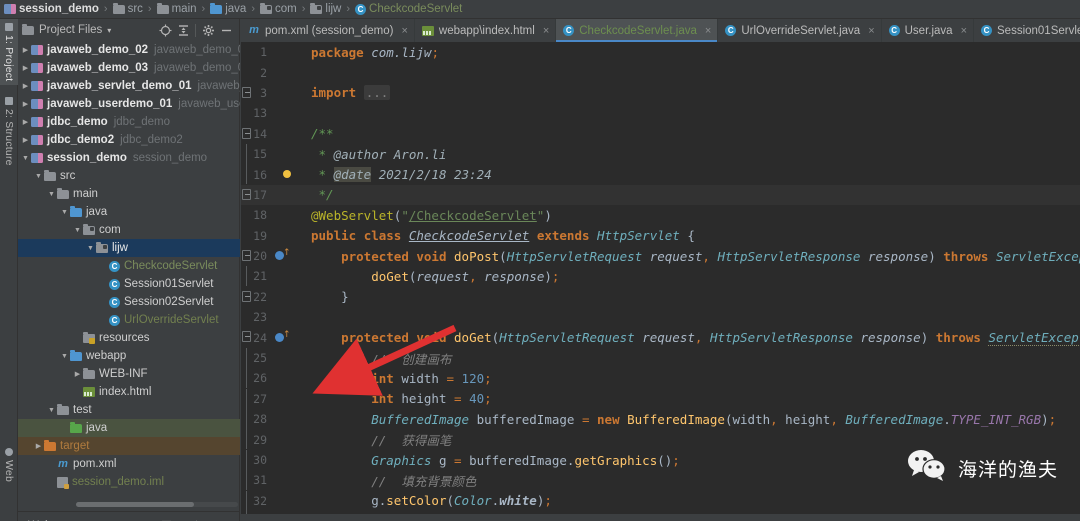  I want to click on tree-row: index.html, so click(129, 392).